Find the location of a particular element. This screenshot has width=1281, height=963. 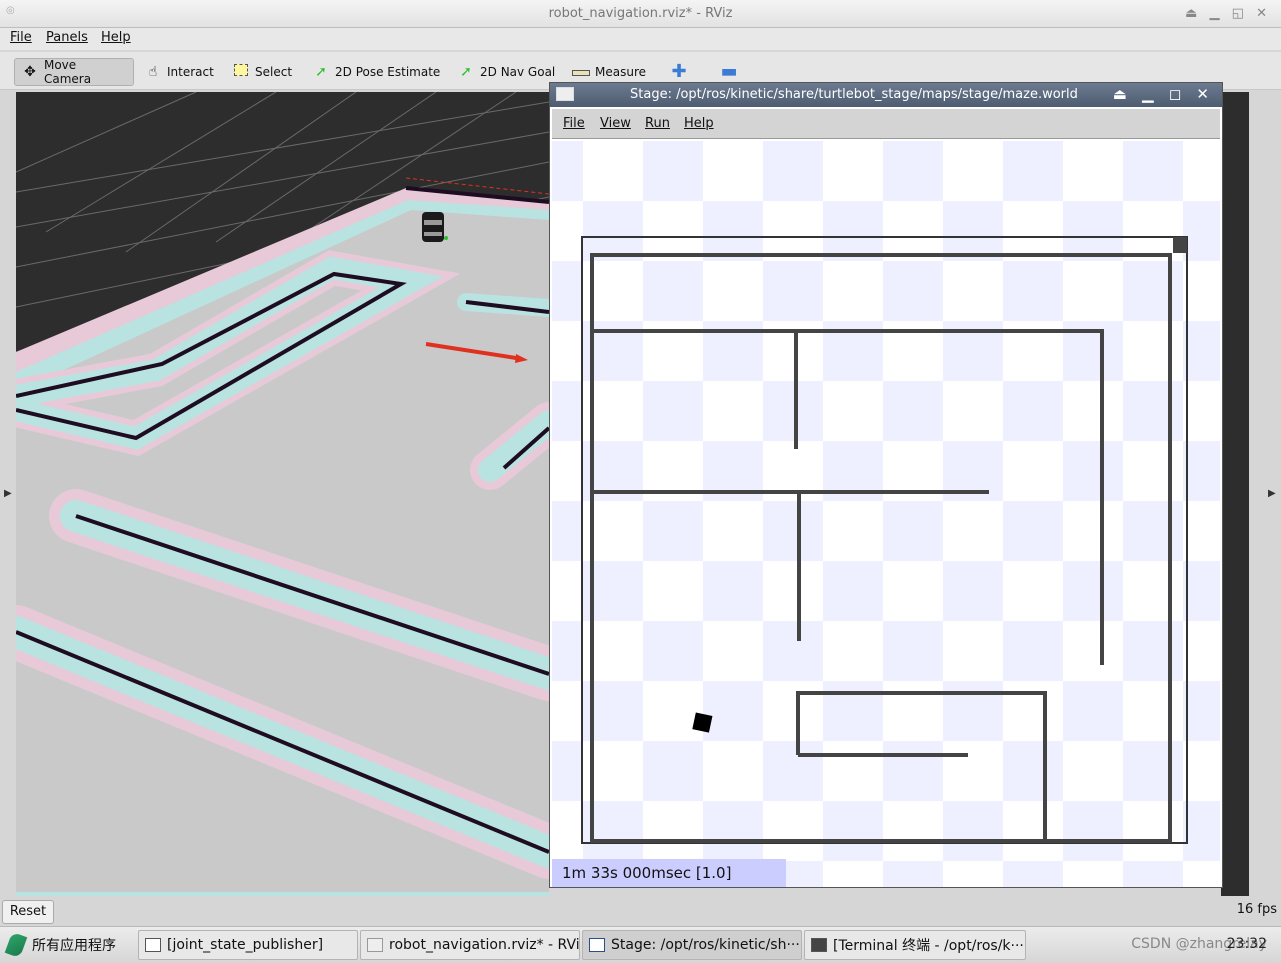

fps-readout: 16 fps is located at coordinates (1256, 909).